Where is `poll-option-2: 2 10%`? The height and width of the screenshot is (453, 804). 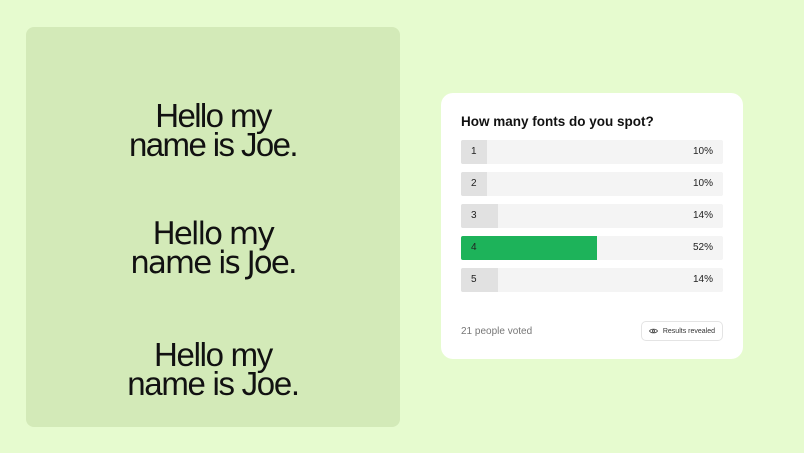
poll-option-2: 2 10% is located at coordinates (592, 184).